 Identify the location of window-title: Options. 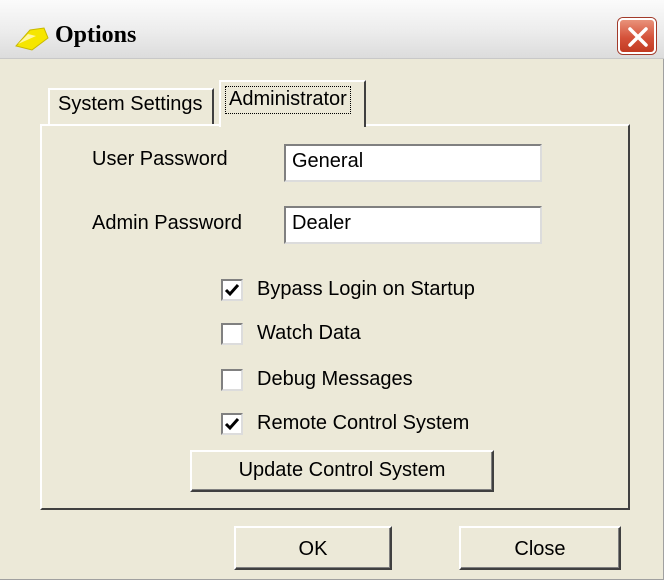
(96, 35).